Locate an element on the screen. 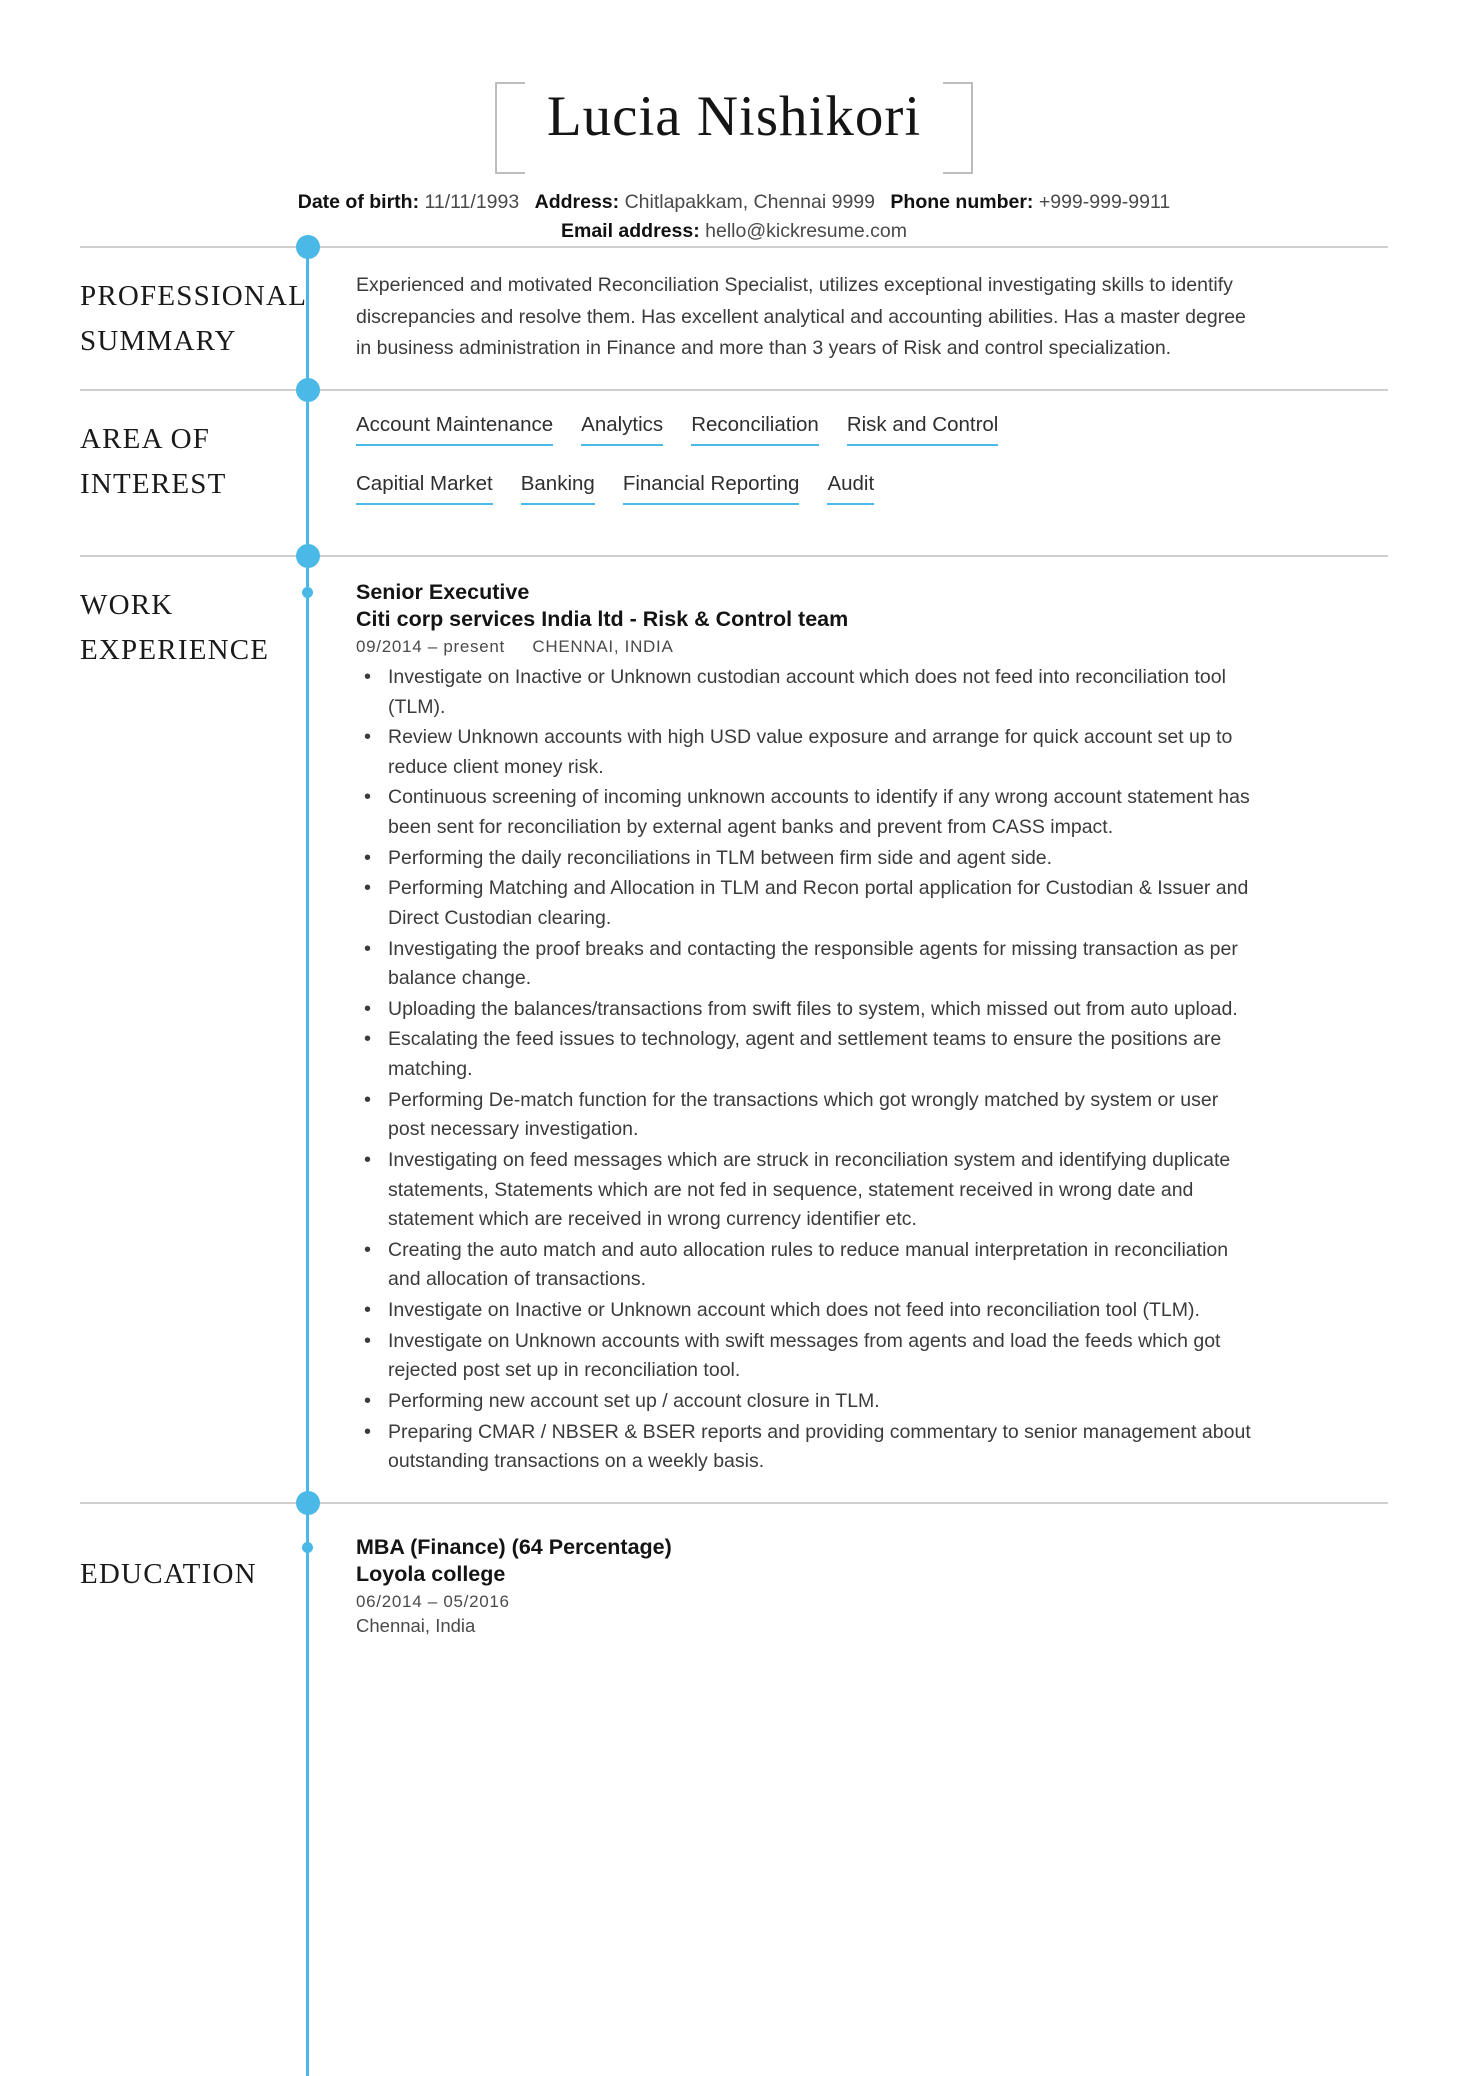 The height and width of the screenshot is (2076, 1468). education-heading: EDUCATION is located at coordinates (168, 1573).